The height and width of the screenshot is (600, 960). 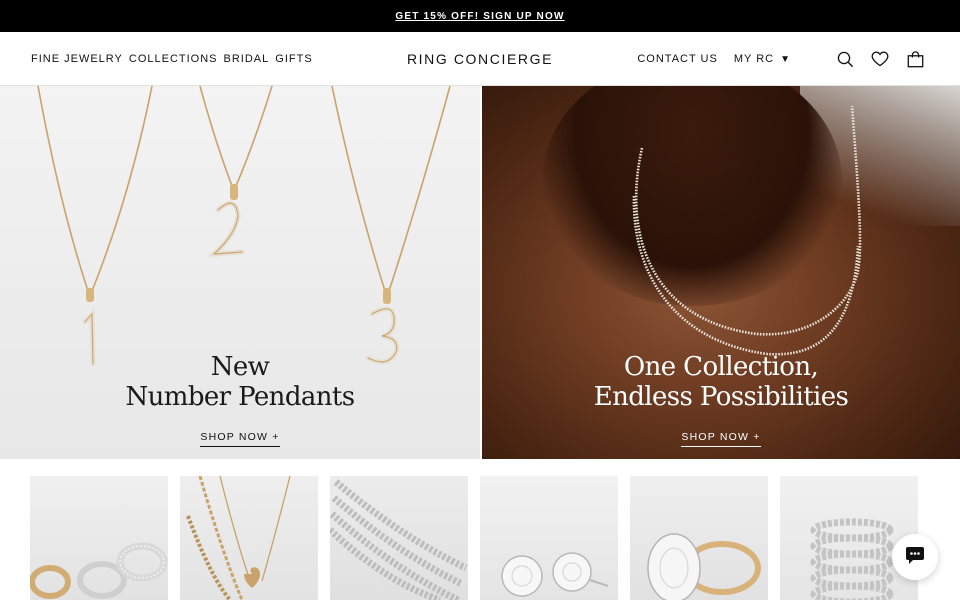 What do you see at coordinates (845, 59) in the screenshot?
I see `search-icon` at bounding box center [845, 59].